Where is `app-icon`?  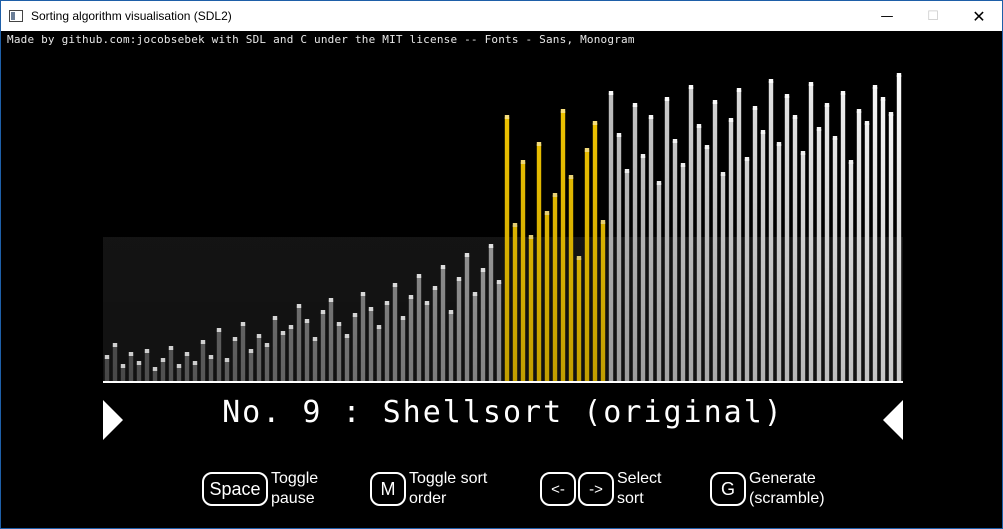 app-icon is located at coordinates (16, 16).